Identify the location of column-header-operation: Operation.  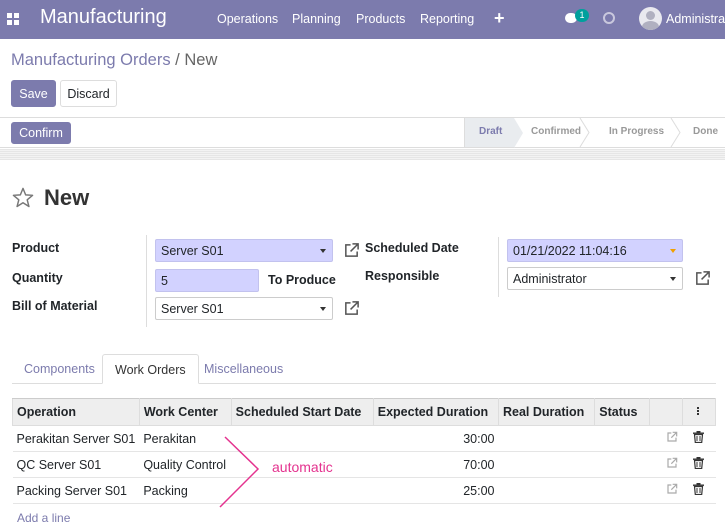
(76, 412).